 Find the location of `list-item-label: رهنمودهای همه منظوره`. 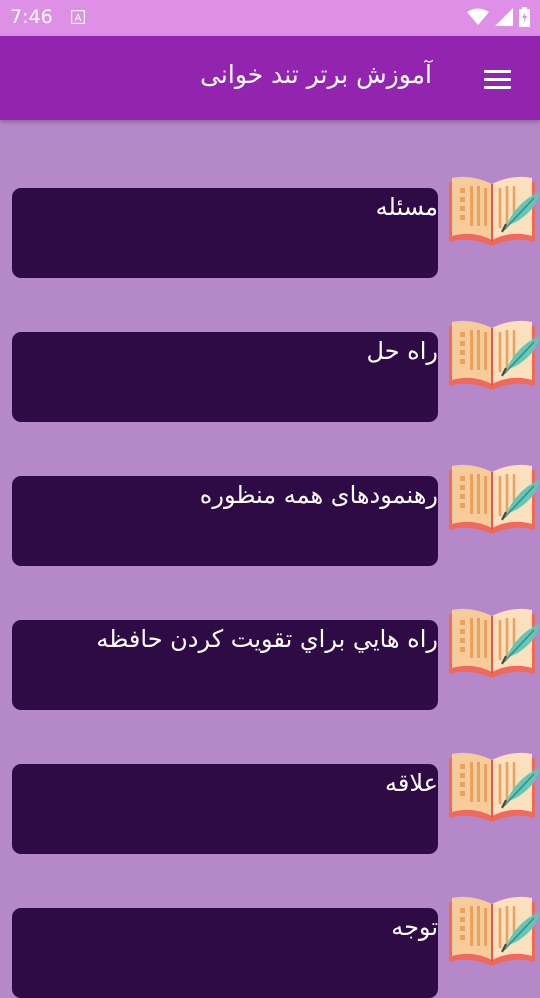

list-item-label: رهنمودهای همه منظوره is located at coordinates (318, 495).